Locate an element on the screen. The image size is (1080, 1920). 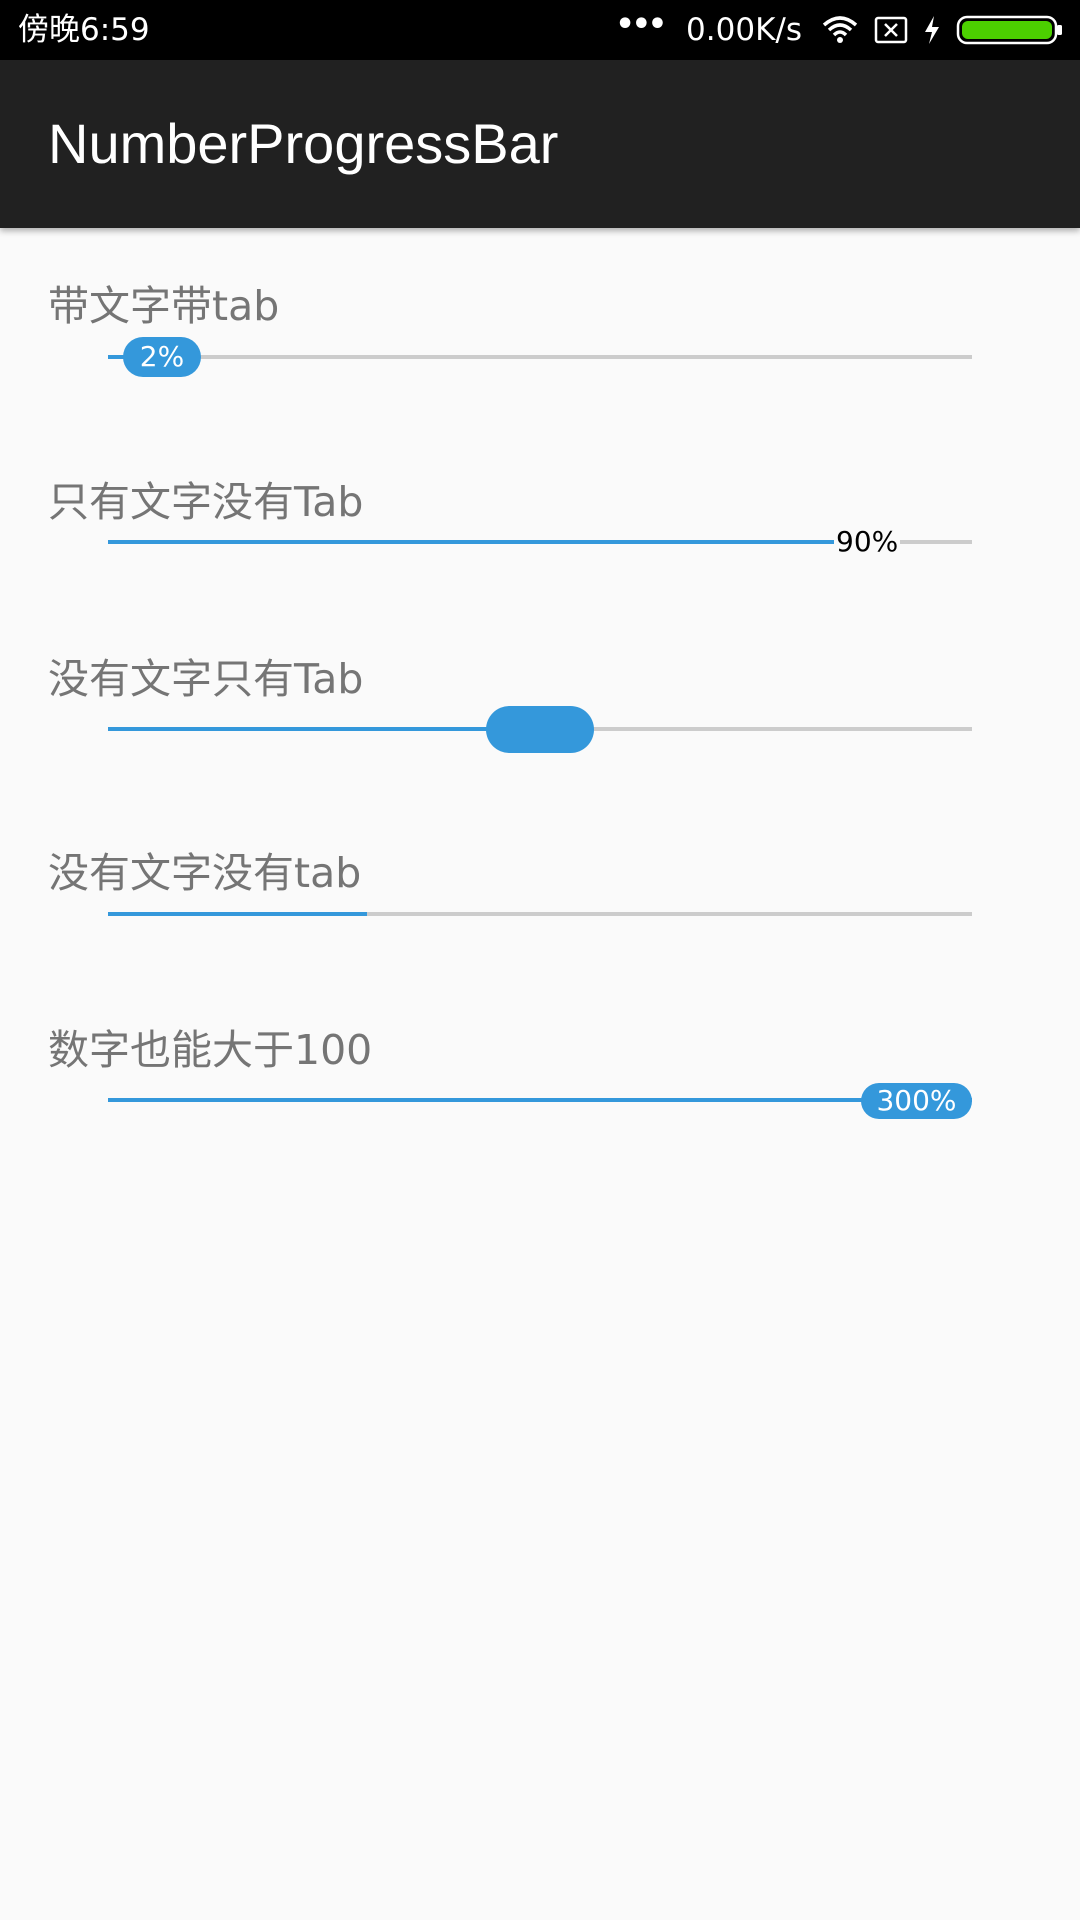
network-speed: 0.00K/s is located at coordinates (744, 30).